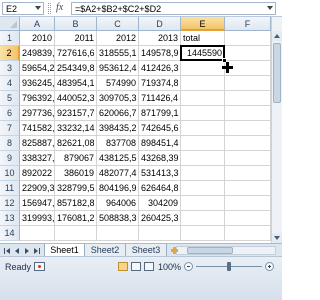  I want to click on cell-e4, so click(203, 83).